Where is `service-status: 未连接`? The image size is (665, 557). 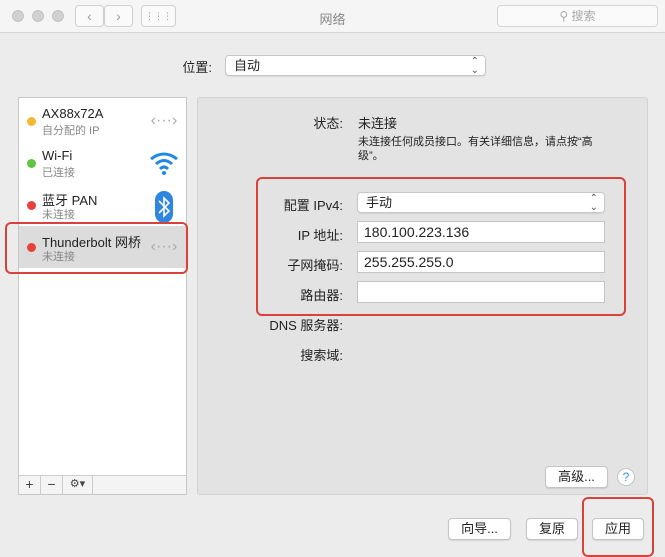
service-status: 未连接 is located at coordinates (58, 215).